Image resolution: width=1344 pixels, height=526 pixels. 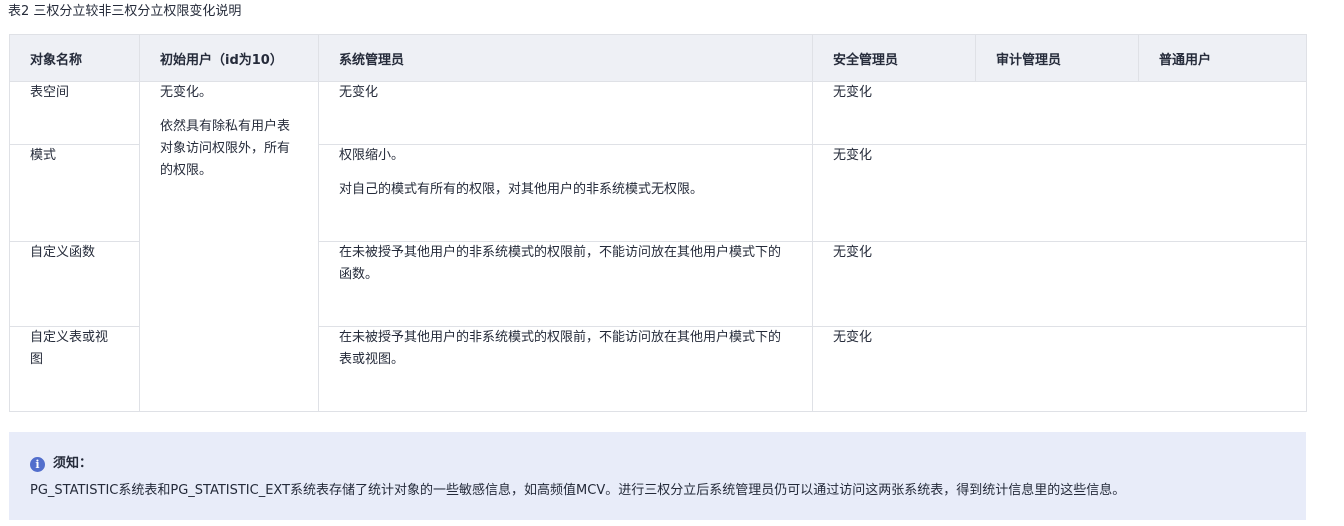 I want to click on system-admin-cell: 权限缩小。 对自己的模式有所有的权限，对其他用户的非系统模式无权限。, so click(x=565, y=193).